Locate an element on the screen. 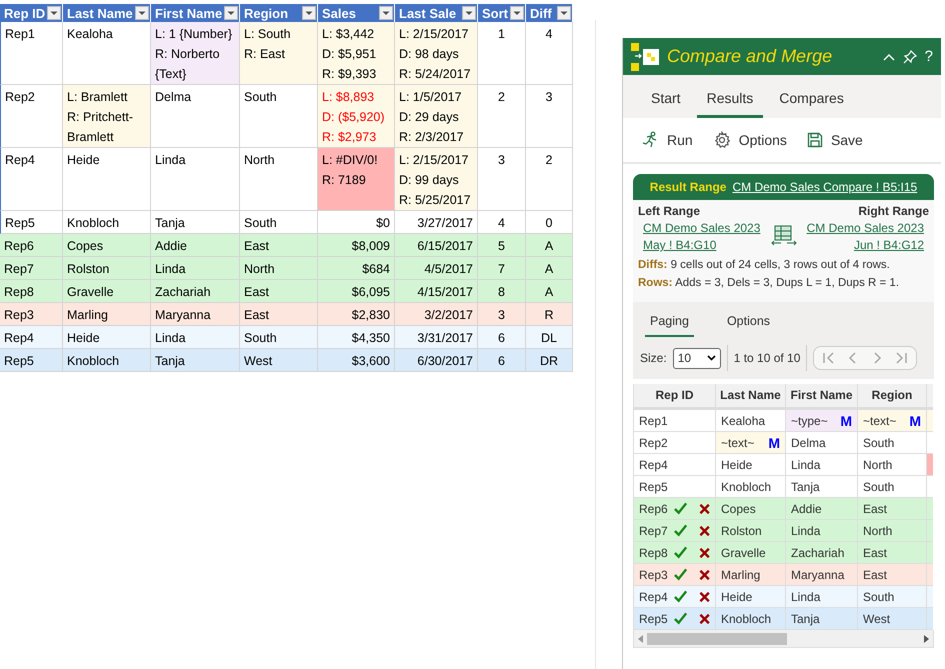  horizontal-scrollbar is located at coordinates (783, 639).